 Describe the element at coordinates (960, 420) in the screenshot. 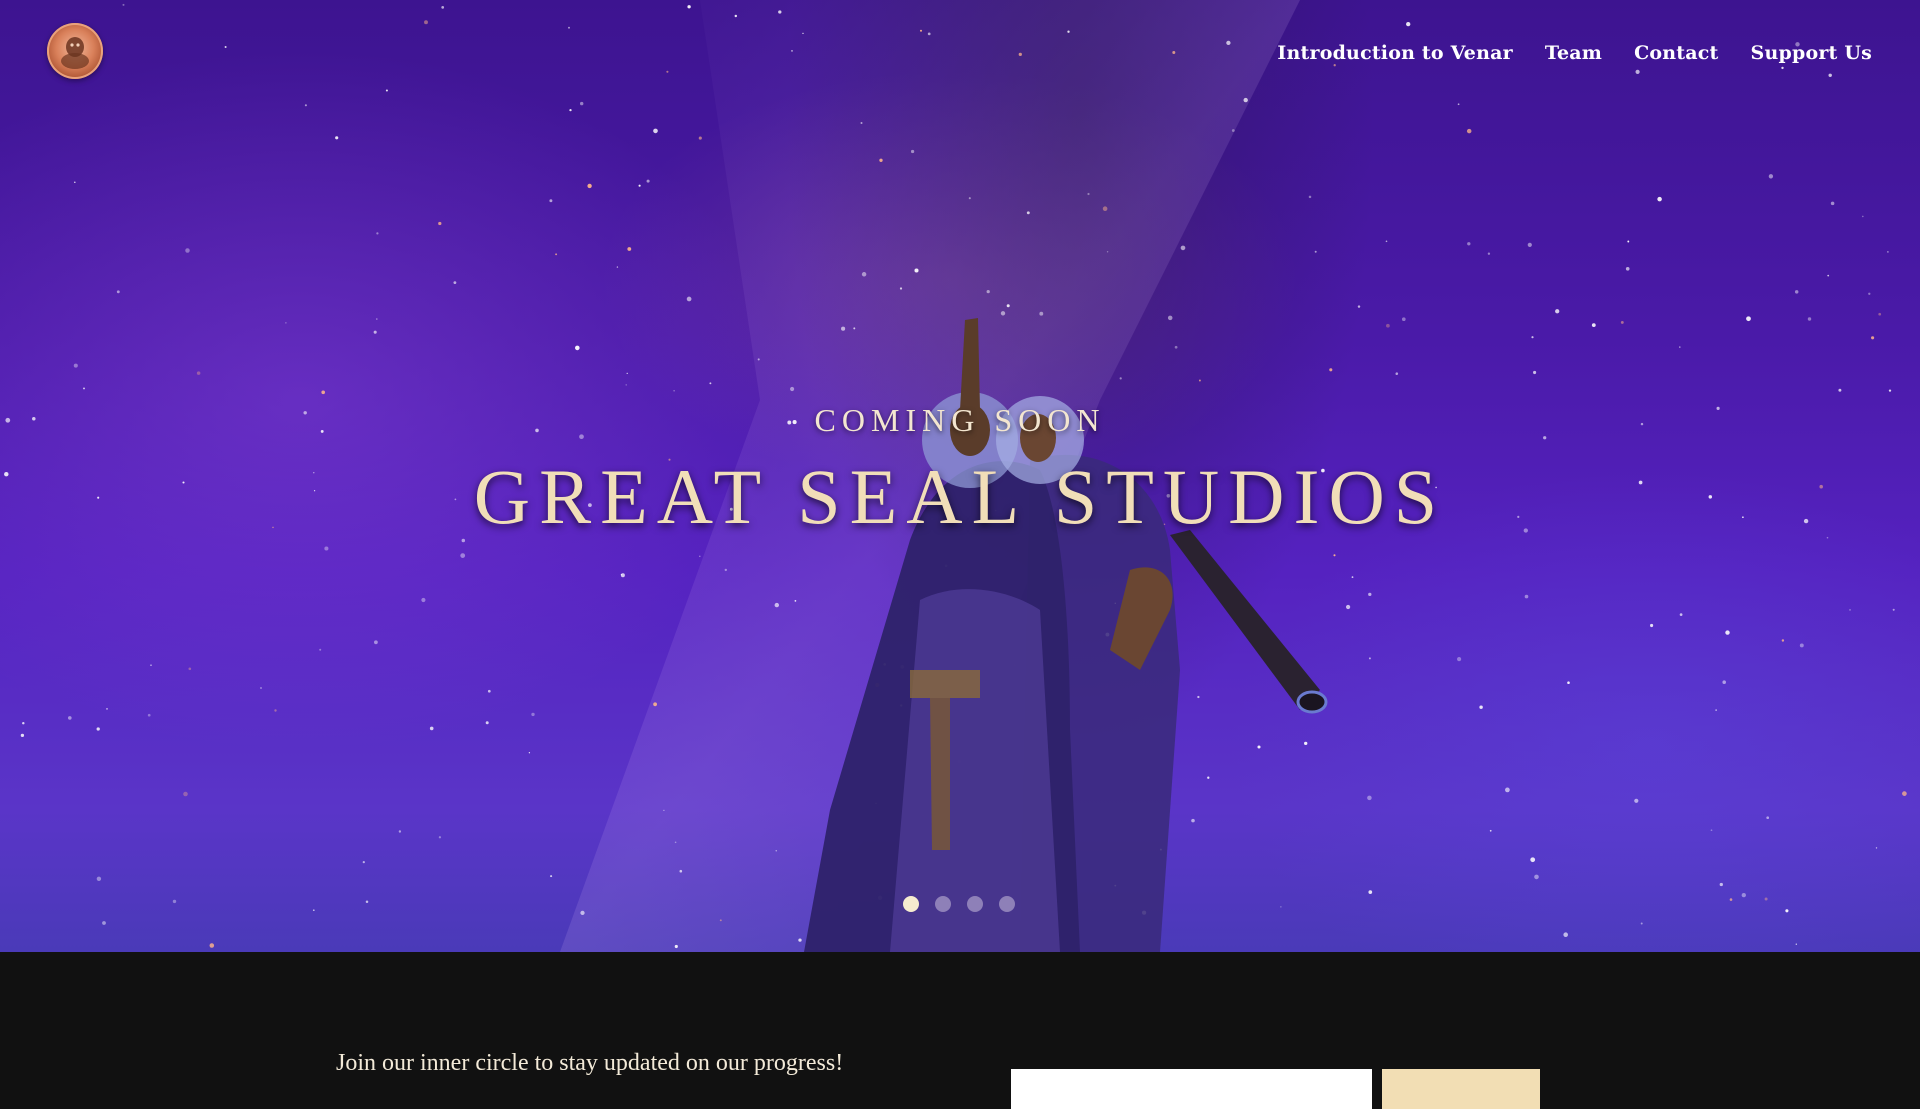

I see `hero-subtitle: COMING SOON` at that location.